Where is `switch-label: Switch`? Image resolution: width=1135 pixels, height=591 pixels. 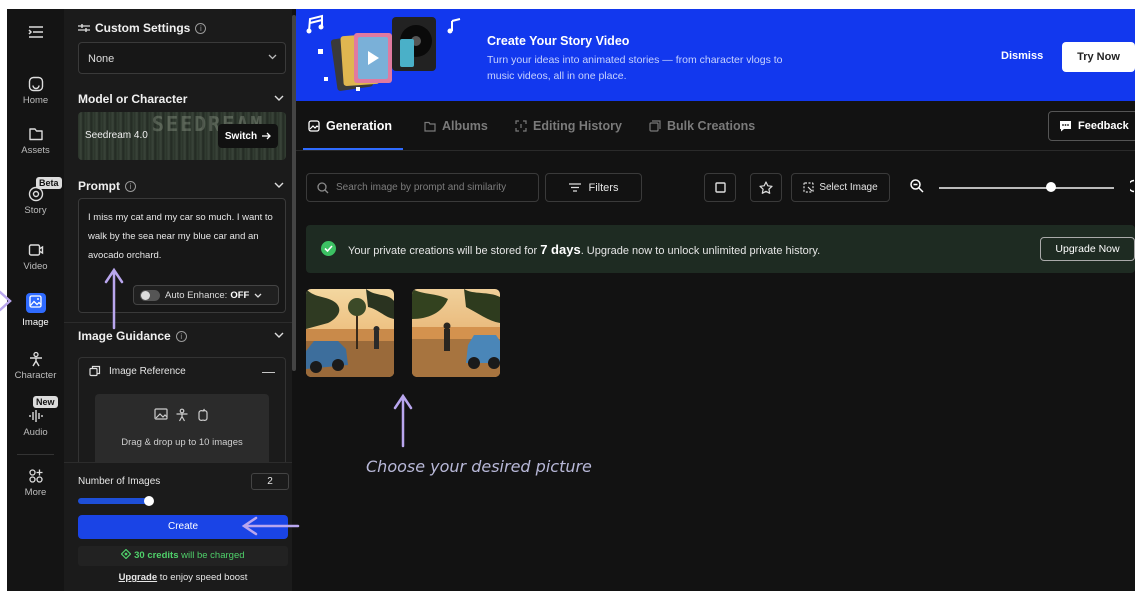
switch-label: Switch is located at coordinates (241, 136).